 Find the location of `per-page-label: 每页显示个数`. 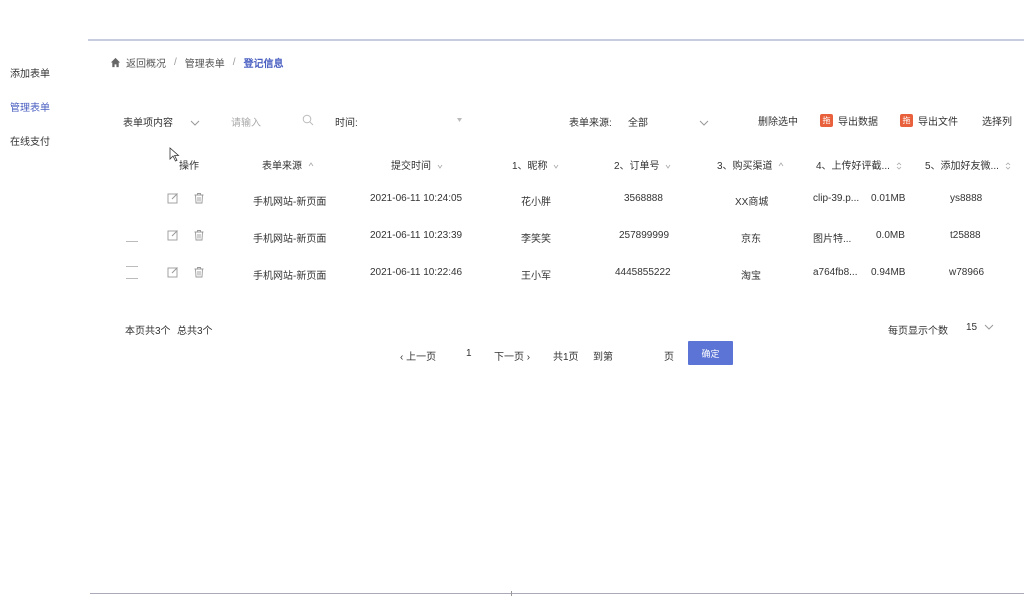

per-page-label: 每页显示个数 is located at coordinates (918, 331).